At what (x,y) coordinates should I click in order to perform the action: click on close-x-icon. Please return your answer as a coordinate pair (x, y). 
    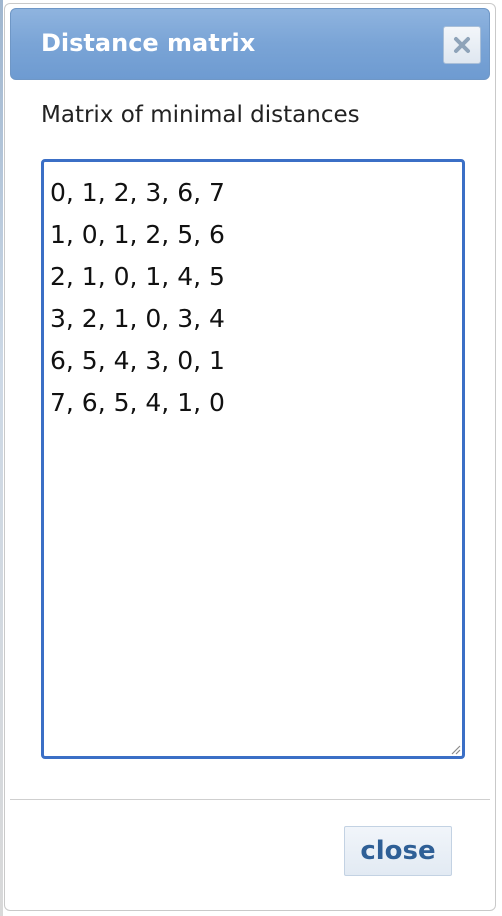
    Looking at the image, I should click on (462, 45).